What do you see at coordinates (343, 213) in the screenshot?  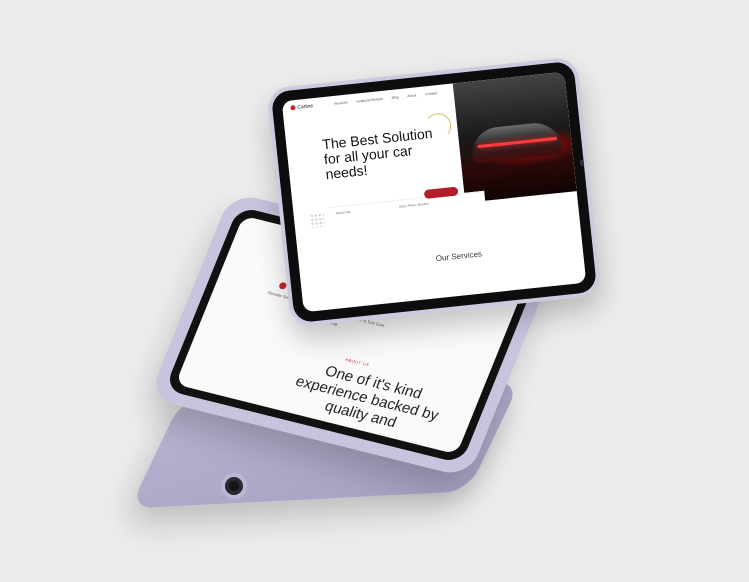 I see `city-select: Select City` at bounding box center [343, 213].